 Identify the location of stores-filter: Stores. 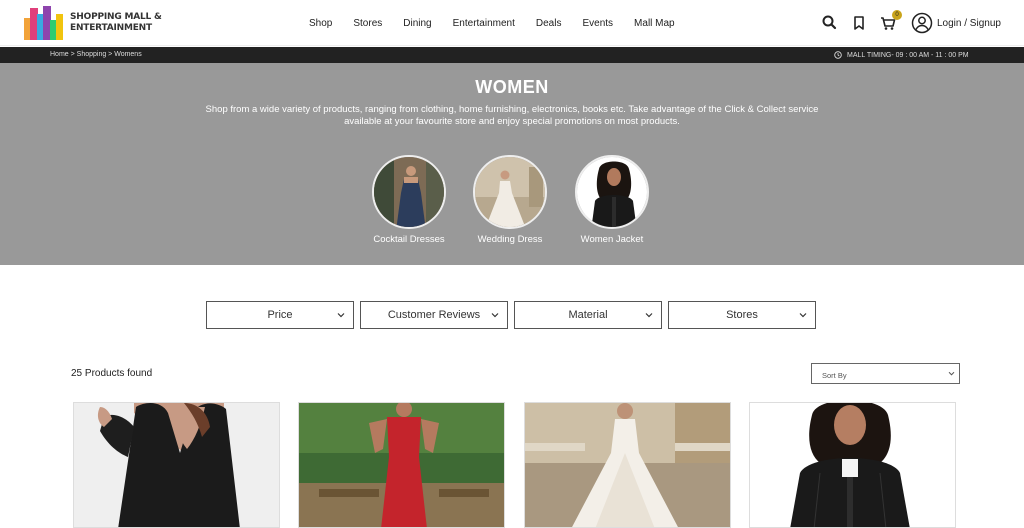
(742, 315).